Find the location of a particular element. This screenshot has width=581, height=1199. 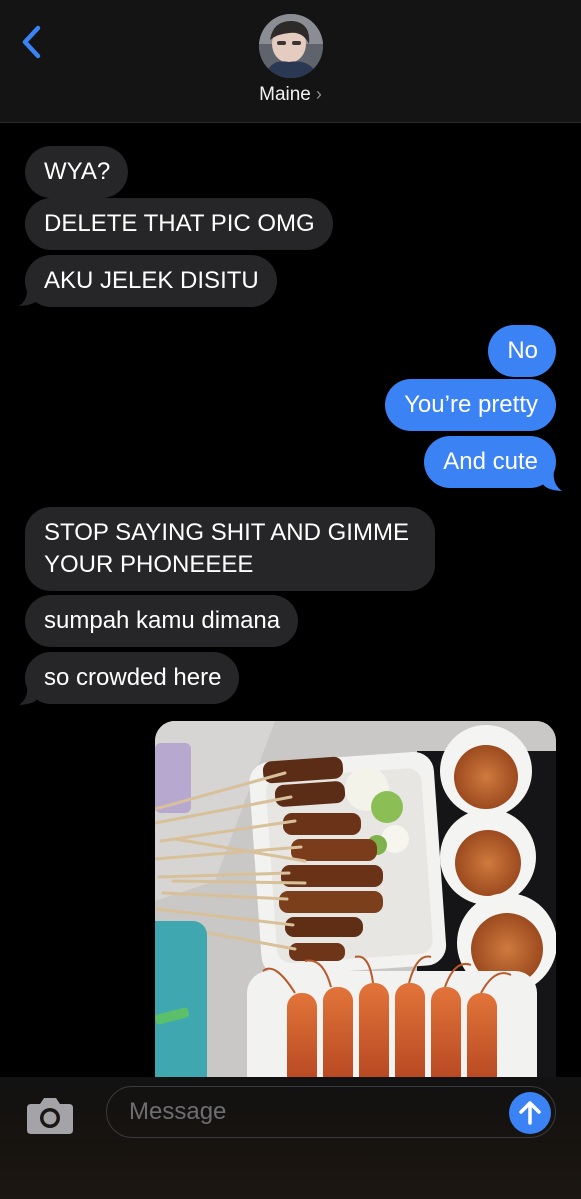

camera-button is located at coordinates (50, 1115).